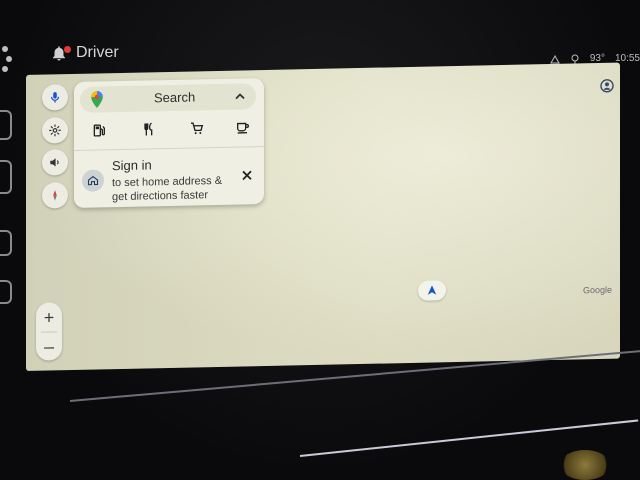  What do you see at coordinates (49, 346) in the screenshot?
I see `zoom-out-button: –` at bounding box center [49, 346].